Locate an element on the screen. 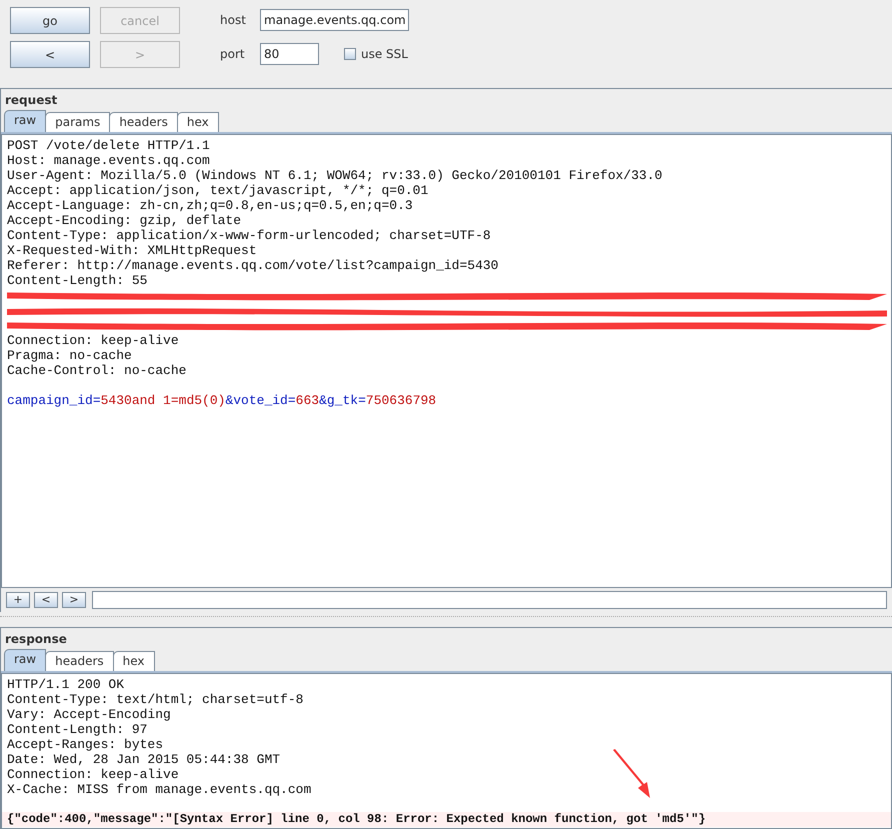 The image size is (892, 829). response-title: response is located at coordinates (36, 639).